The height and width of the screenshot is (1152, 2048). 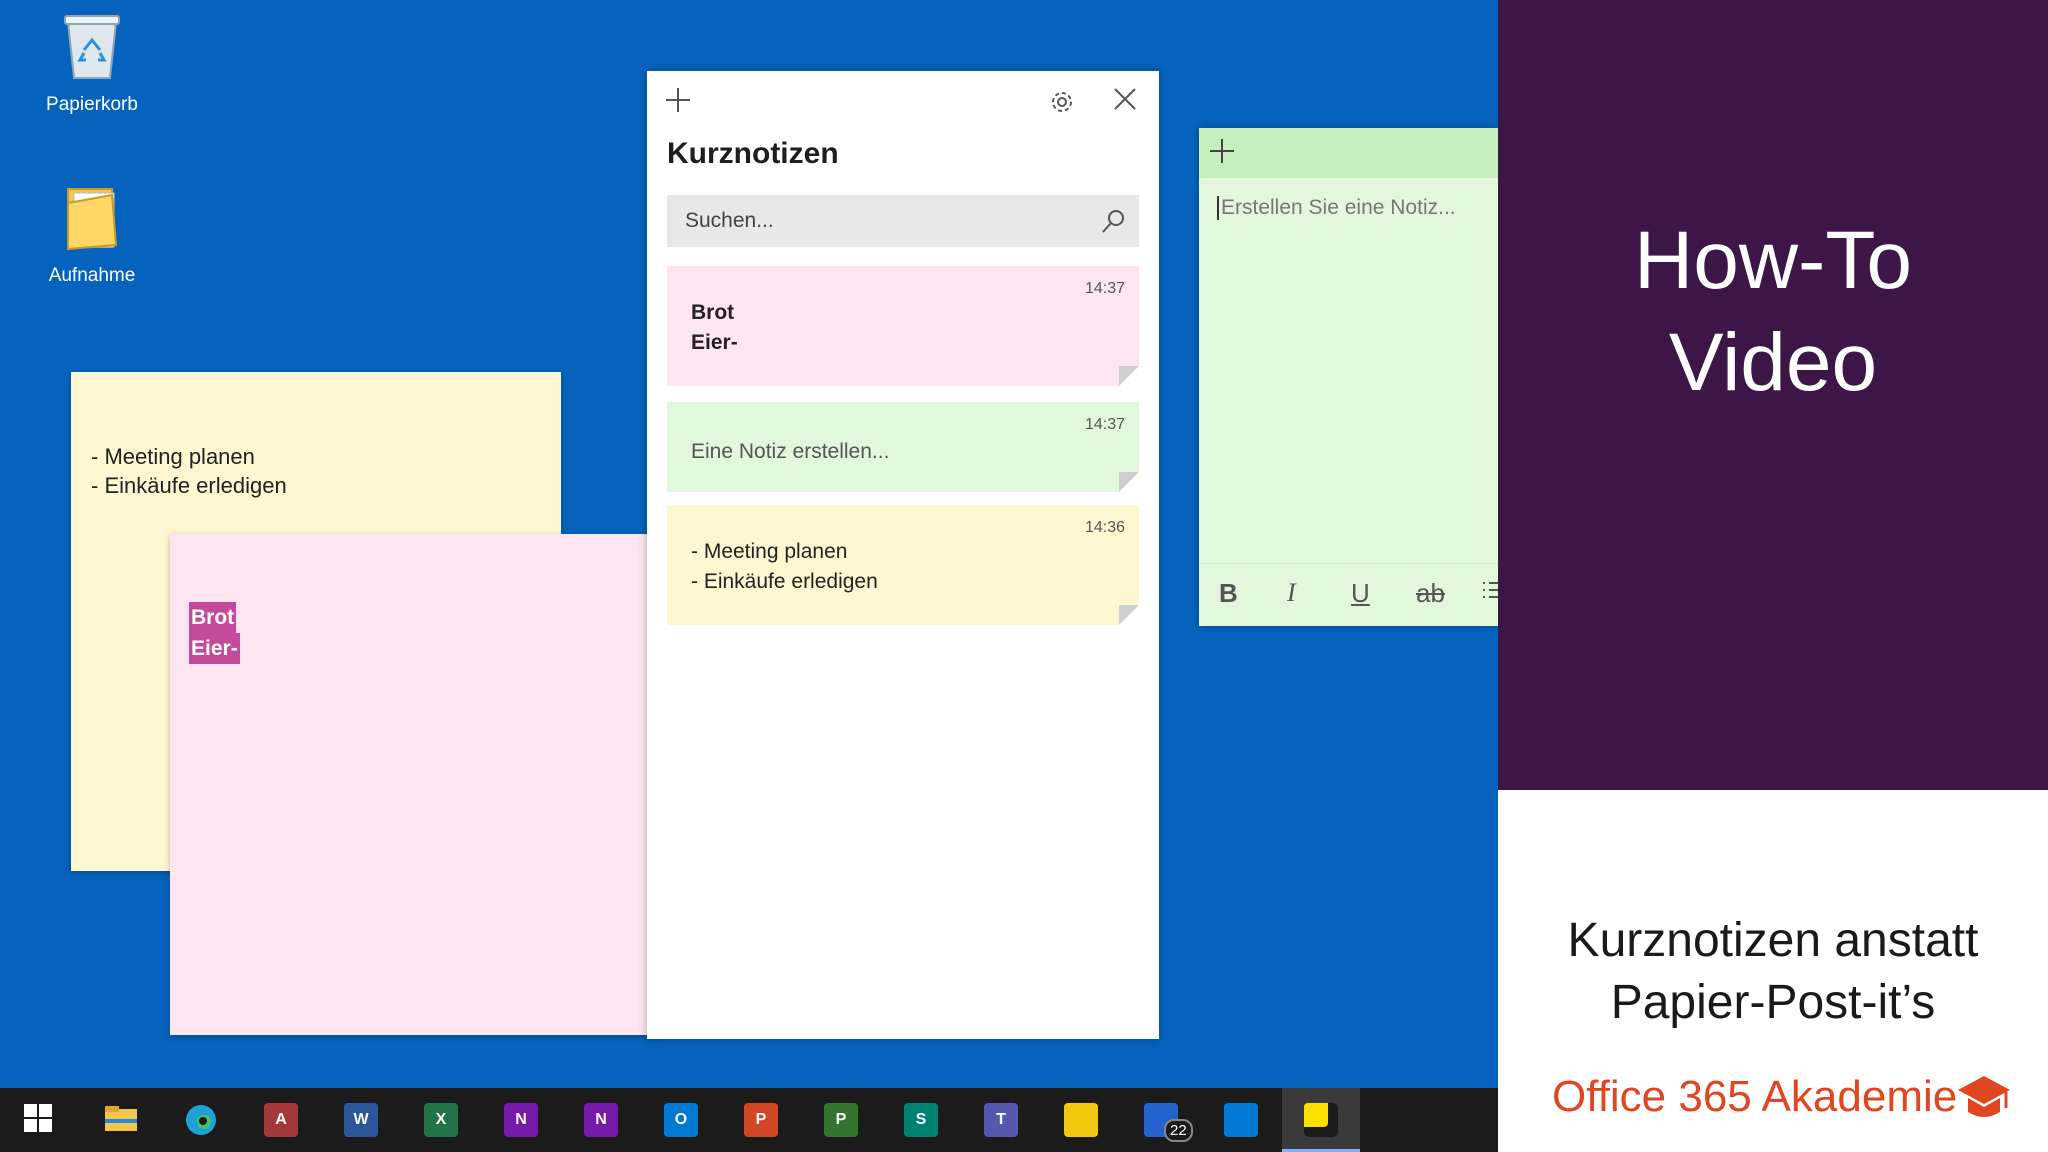 I want to click on gear-icon, so click(x=1062, y=102).